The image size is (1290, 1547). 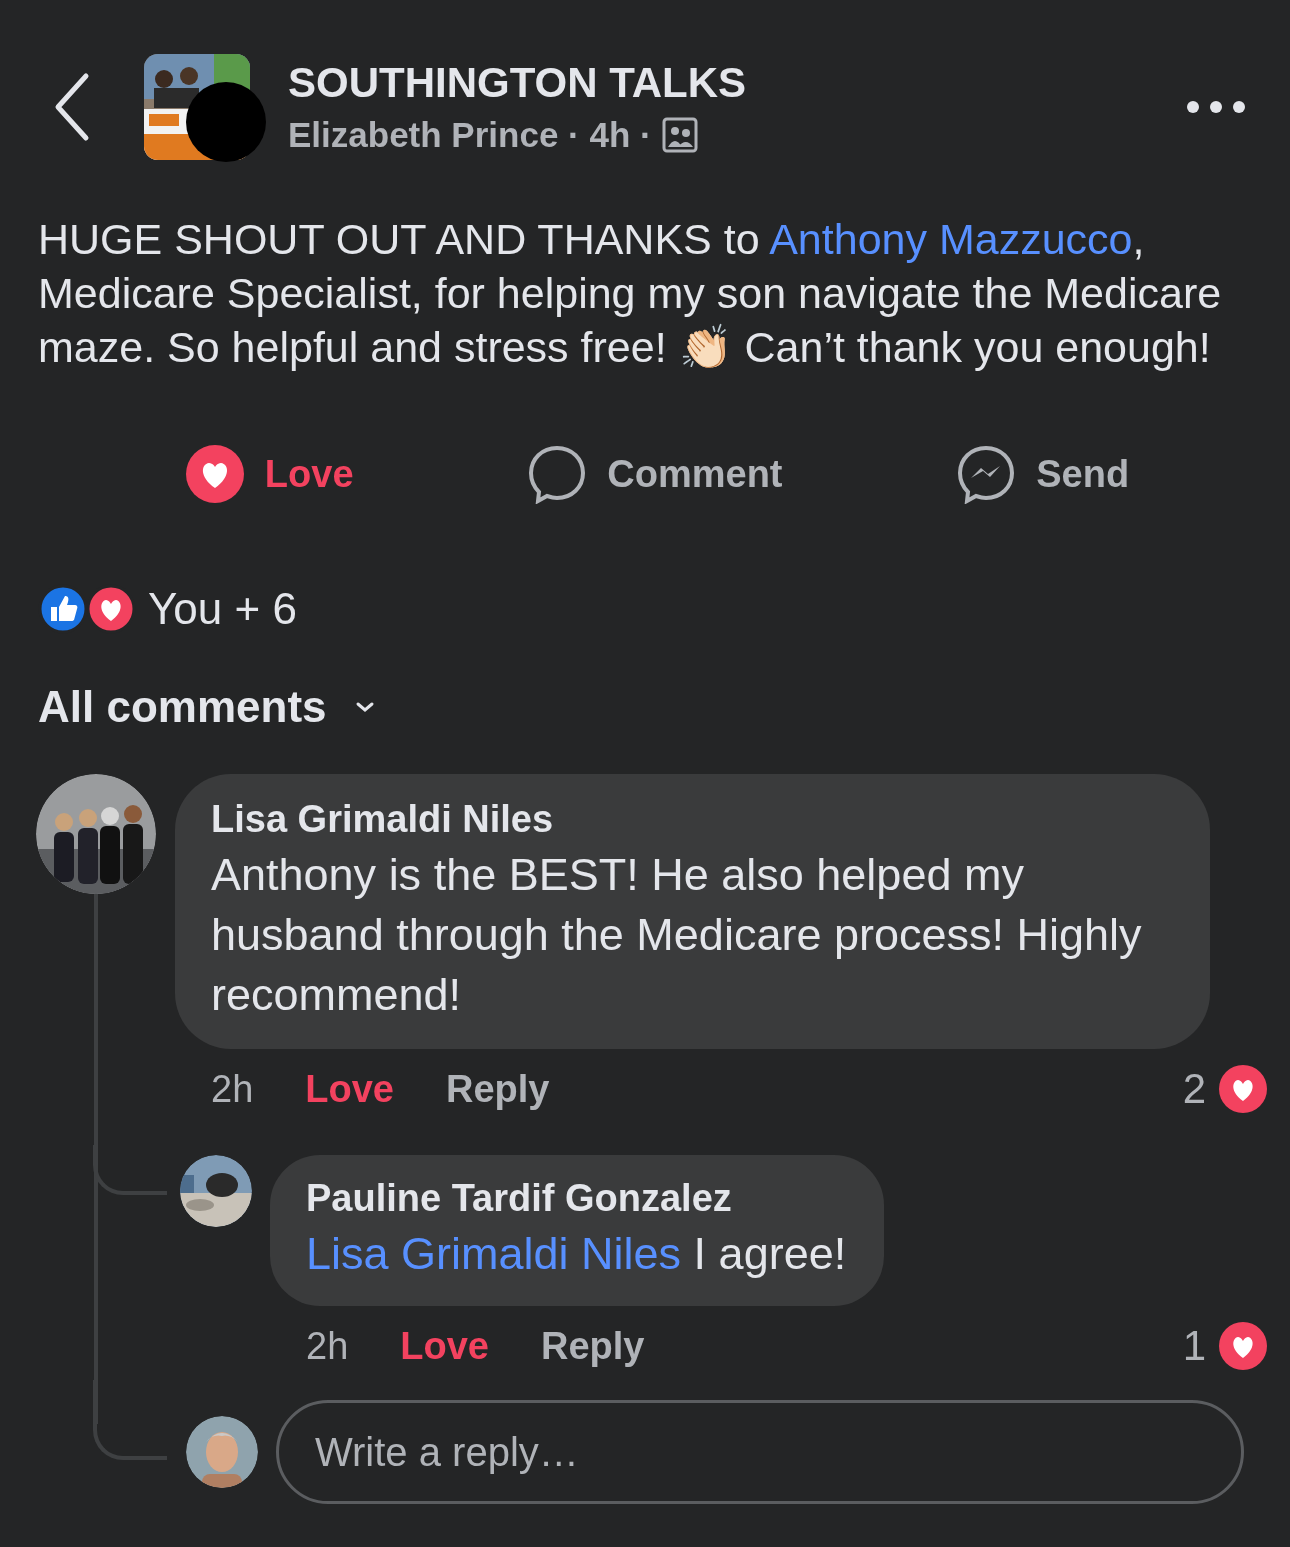 What do you see at coordinates (557, 474) in the screenshot?
I see `speech-bubble-icon` at bounding box center [557, 474].